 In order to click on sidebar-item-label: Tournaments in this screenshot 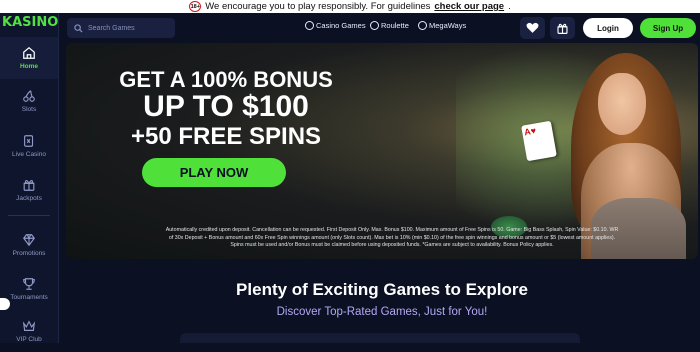, I will do `click(29, 297)`.